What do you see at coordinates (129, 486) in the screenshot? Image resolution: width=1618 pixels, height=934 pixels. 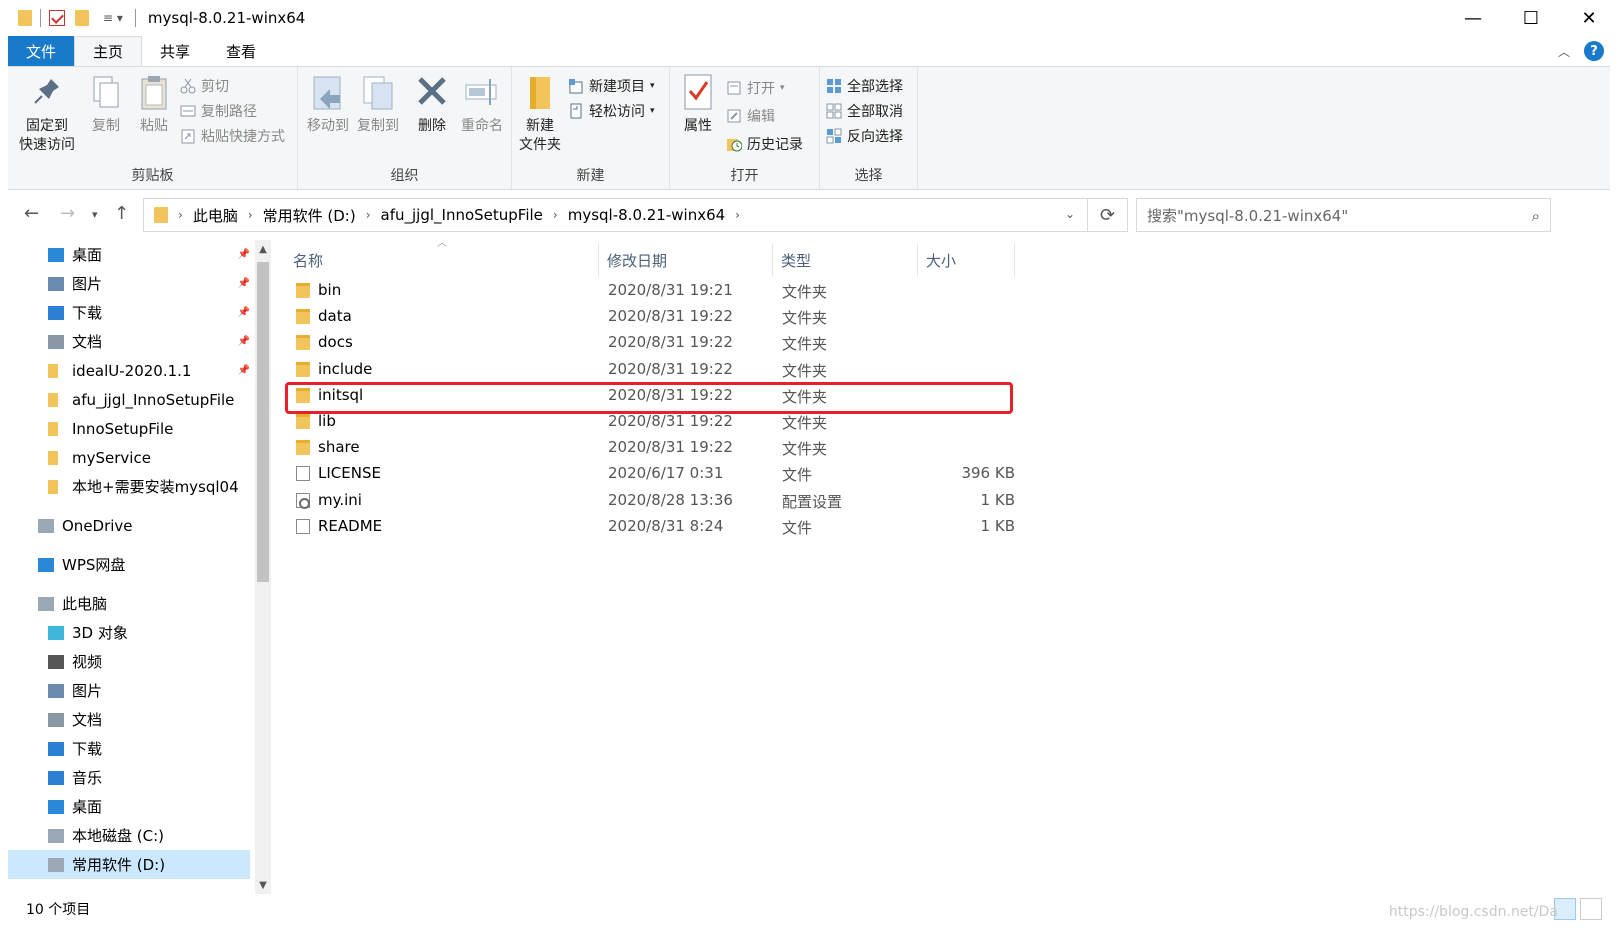 I see `nav-item: 本地+需要安装mysql04` at bounding box center [129, 486].